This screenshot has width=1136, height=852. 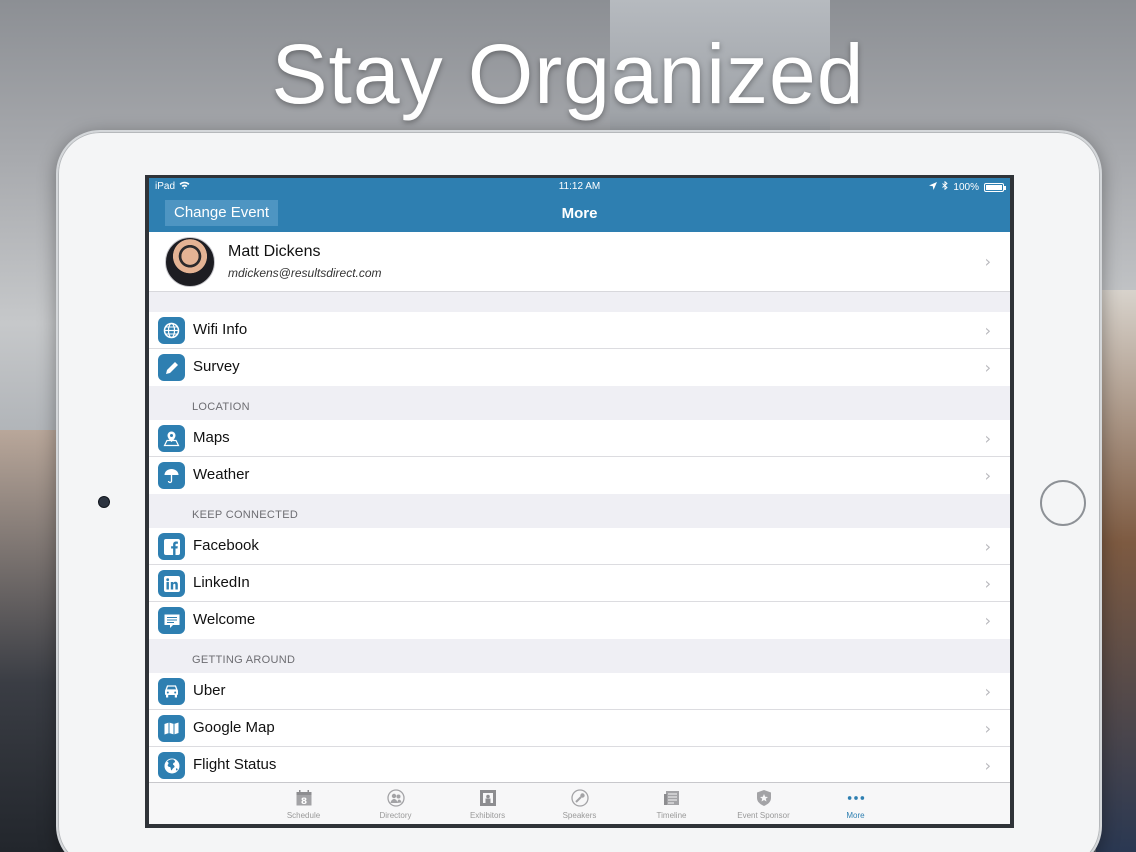 I want to click on message-icon, so click(x=171, y=620).